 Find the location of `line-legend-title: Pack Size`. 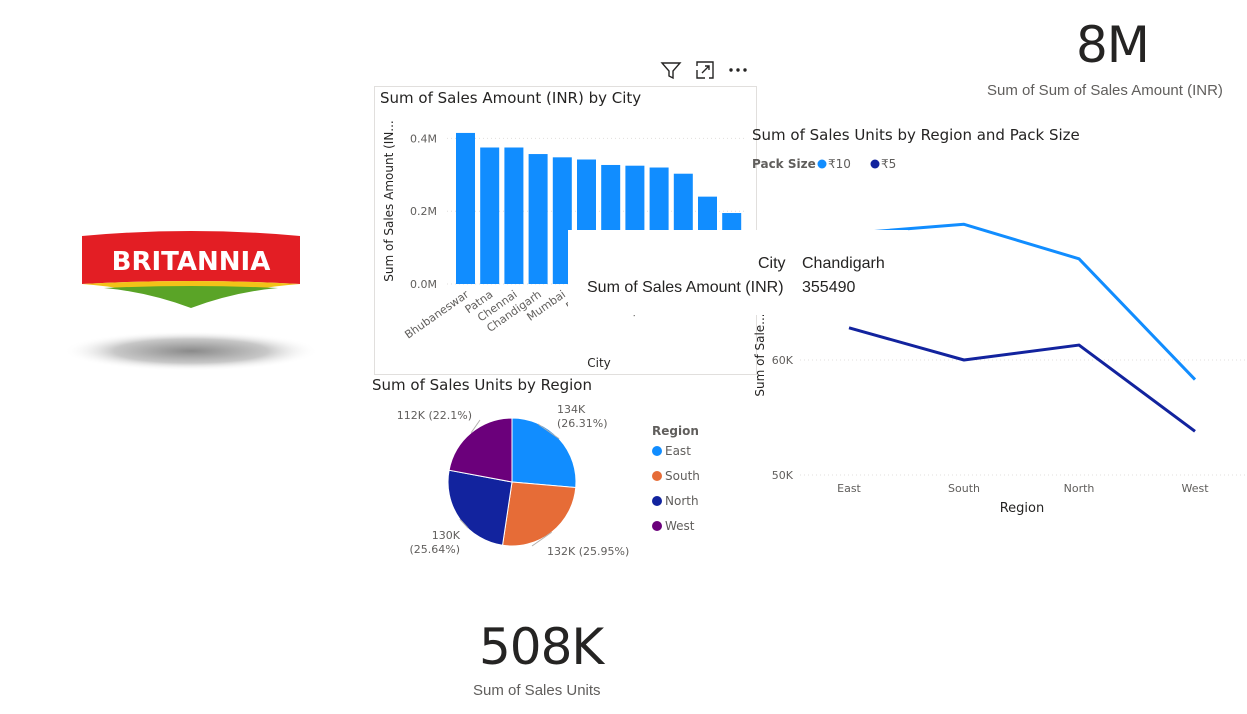

line-legend-title: Pack Size is located at coordinates (784, 164).